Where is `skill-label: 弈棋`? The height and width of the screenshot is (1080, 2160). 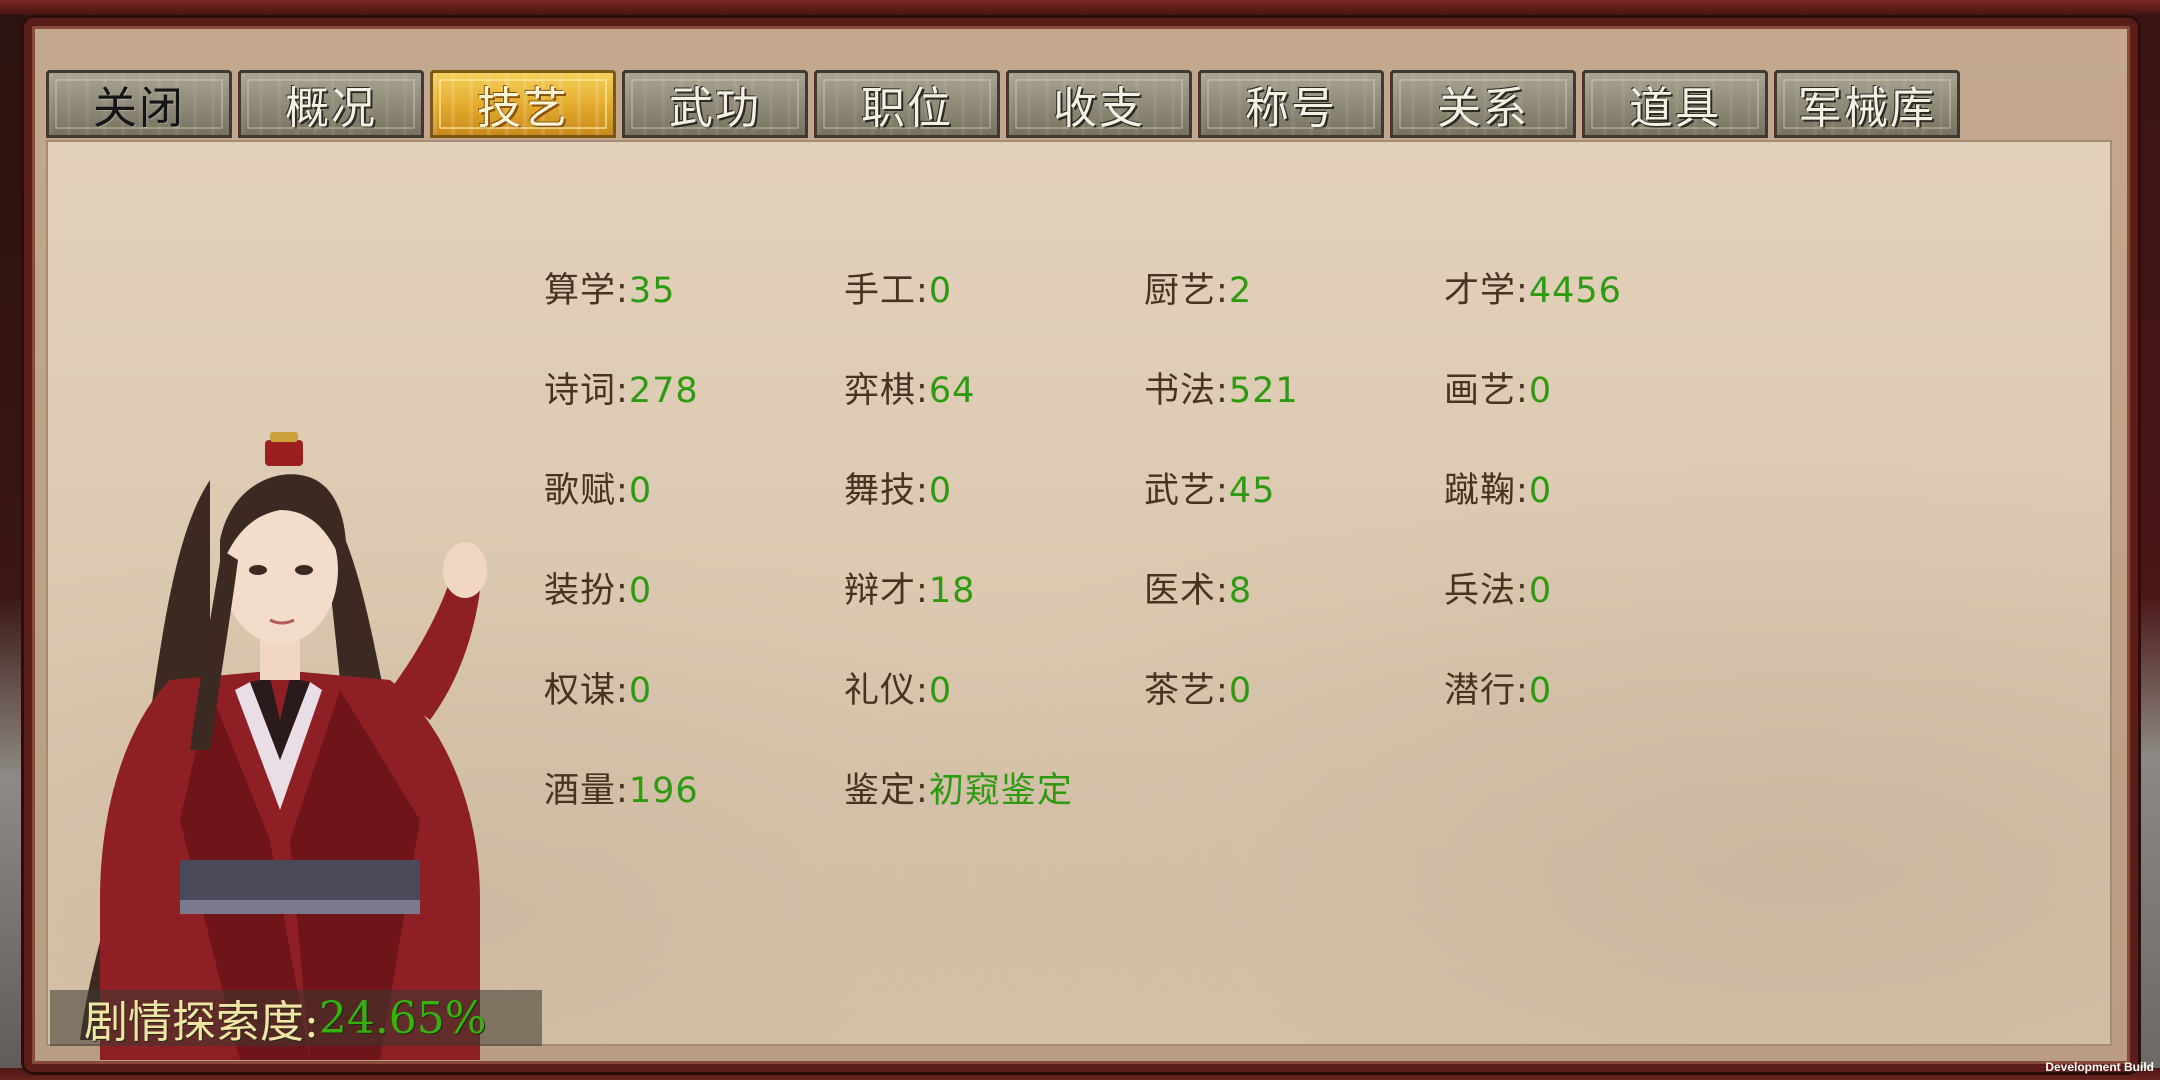
skill-label: 弈棋 is located at coordinates (880, 391).